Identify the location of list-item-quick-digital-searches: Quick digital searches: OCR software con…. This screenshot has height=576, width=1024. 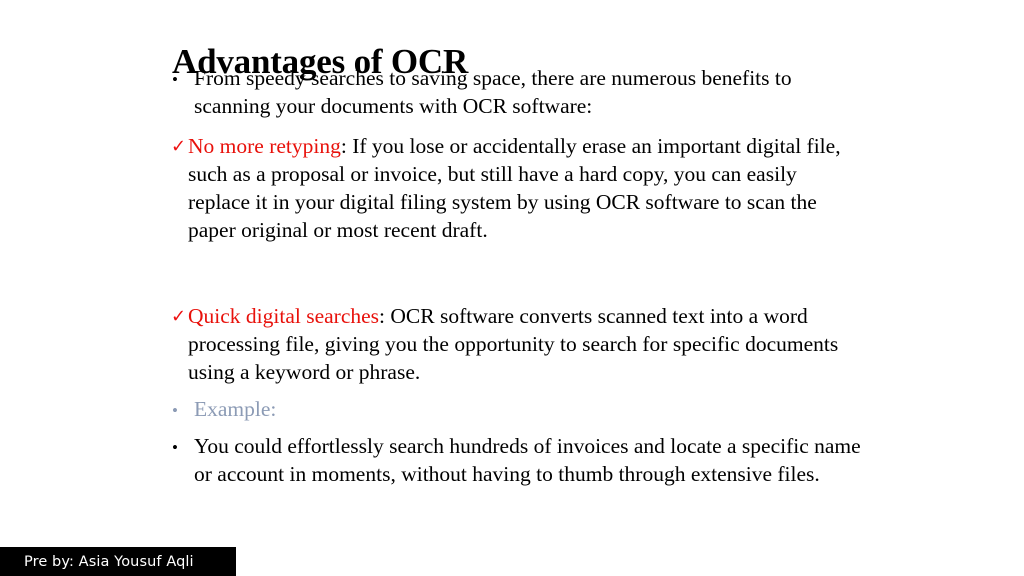
(517, 344).